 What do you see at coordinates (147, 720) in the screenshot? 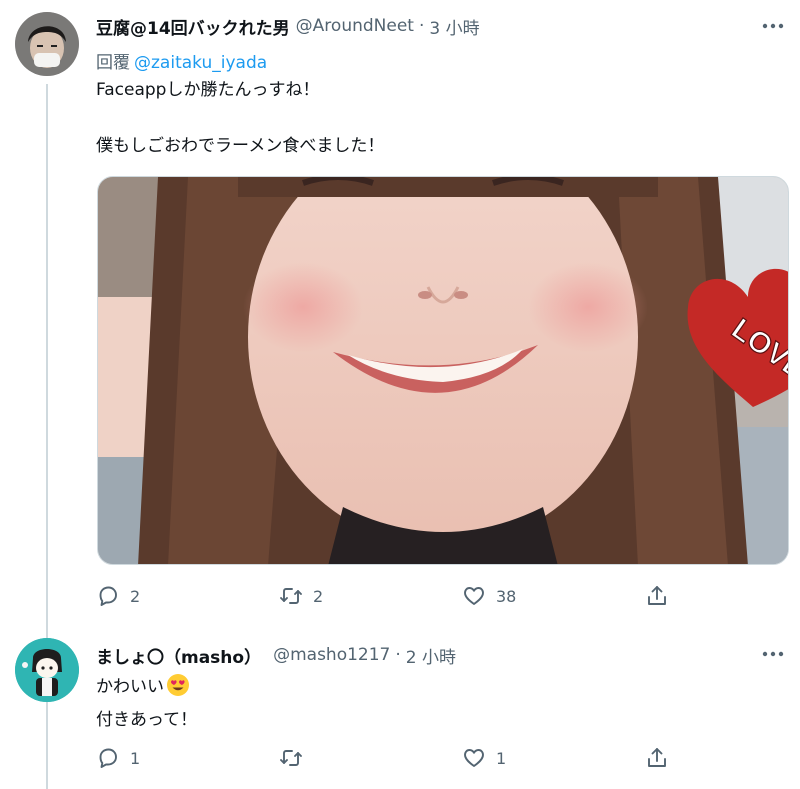
I see `tweet-text-line-2: 付きあって！` at bounding box center [147, 720].